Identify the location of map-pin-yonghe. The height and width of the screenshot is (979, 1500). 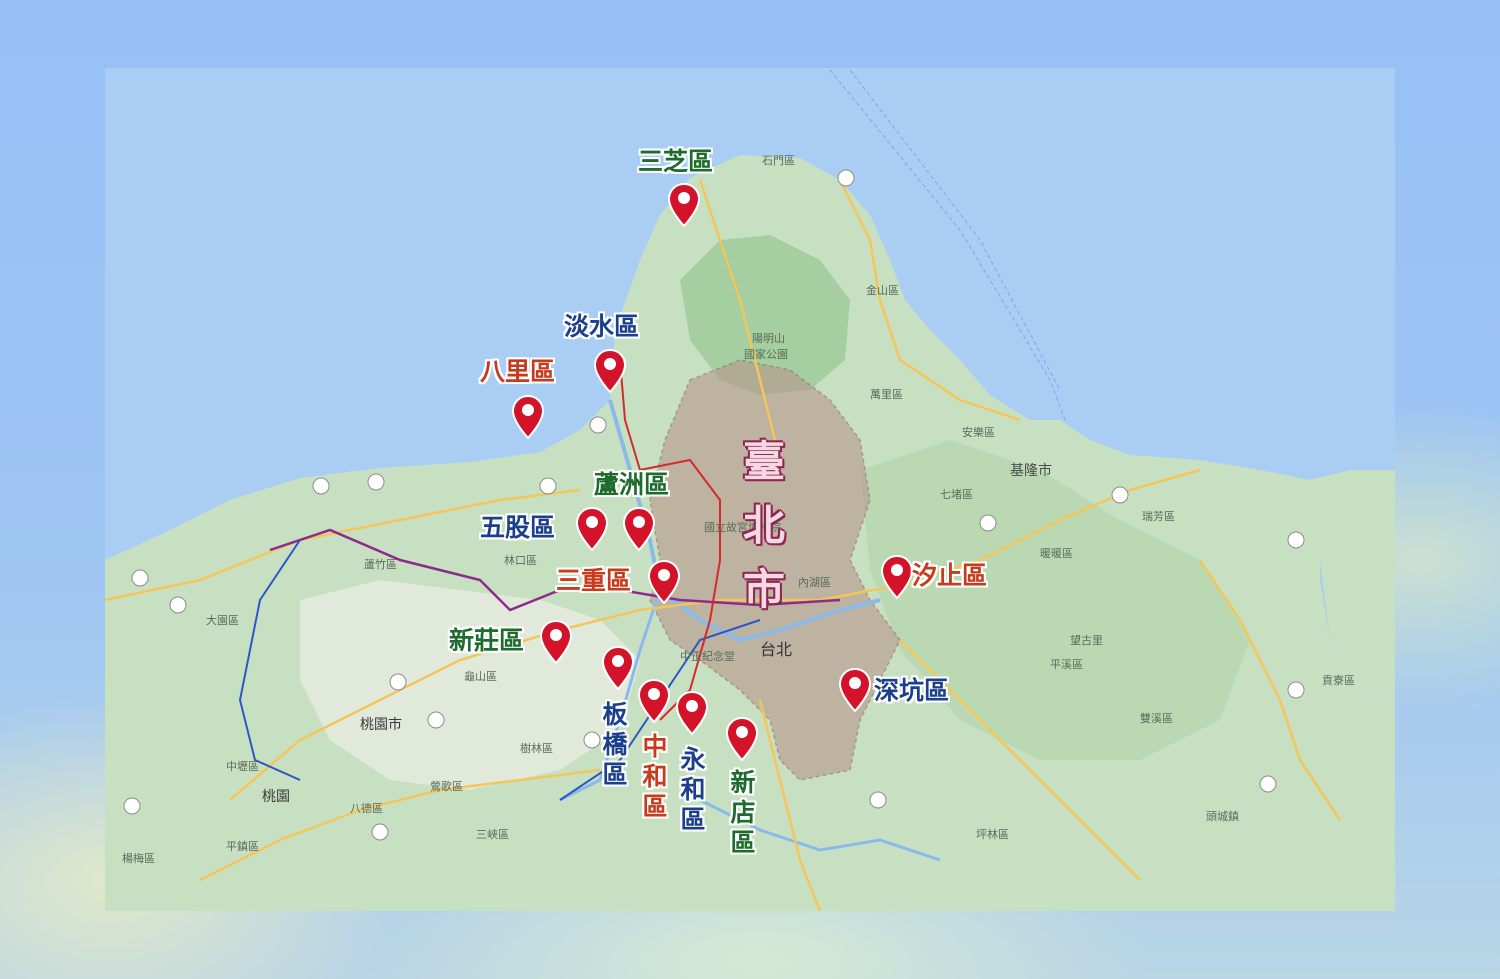
(692, 713).